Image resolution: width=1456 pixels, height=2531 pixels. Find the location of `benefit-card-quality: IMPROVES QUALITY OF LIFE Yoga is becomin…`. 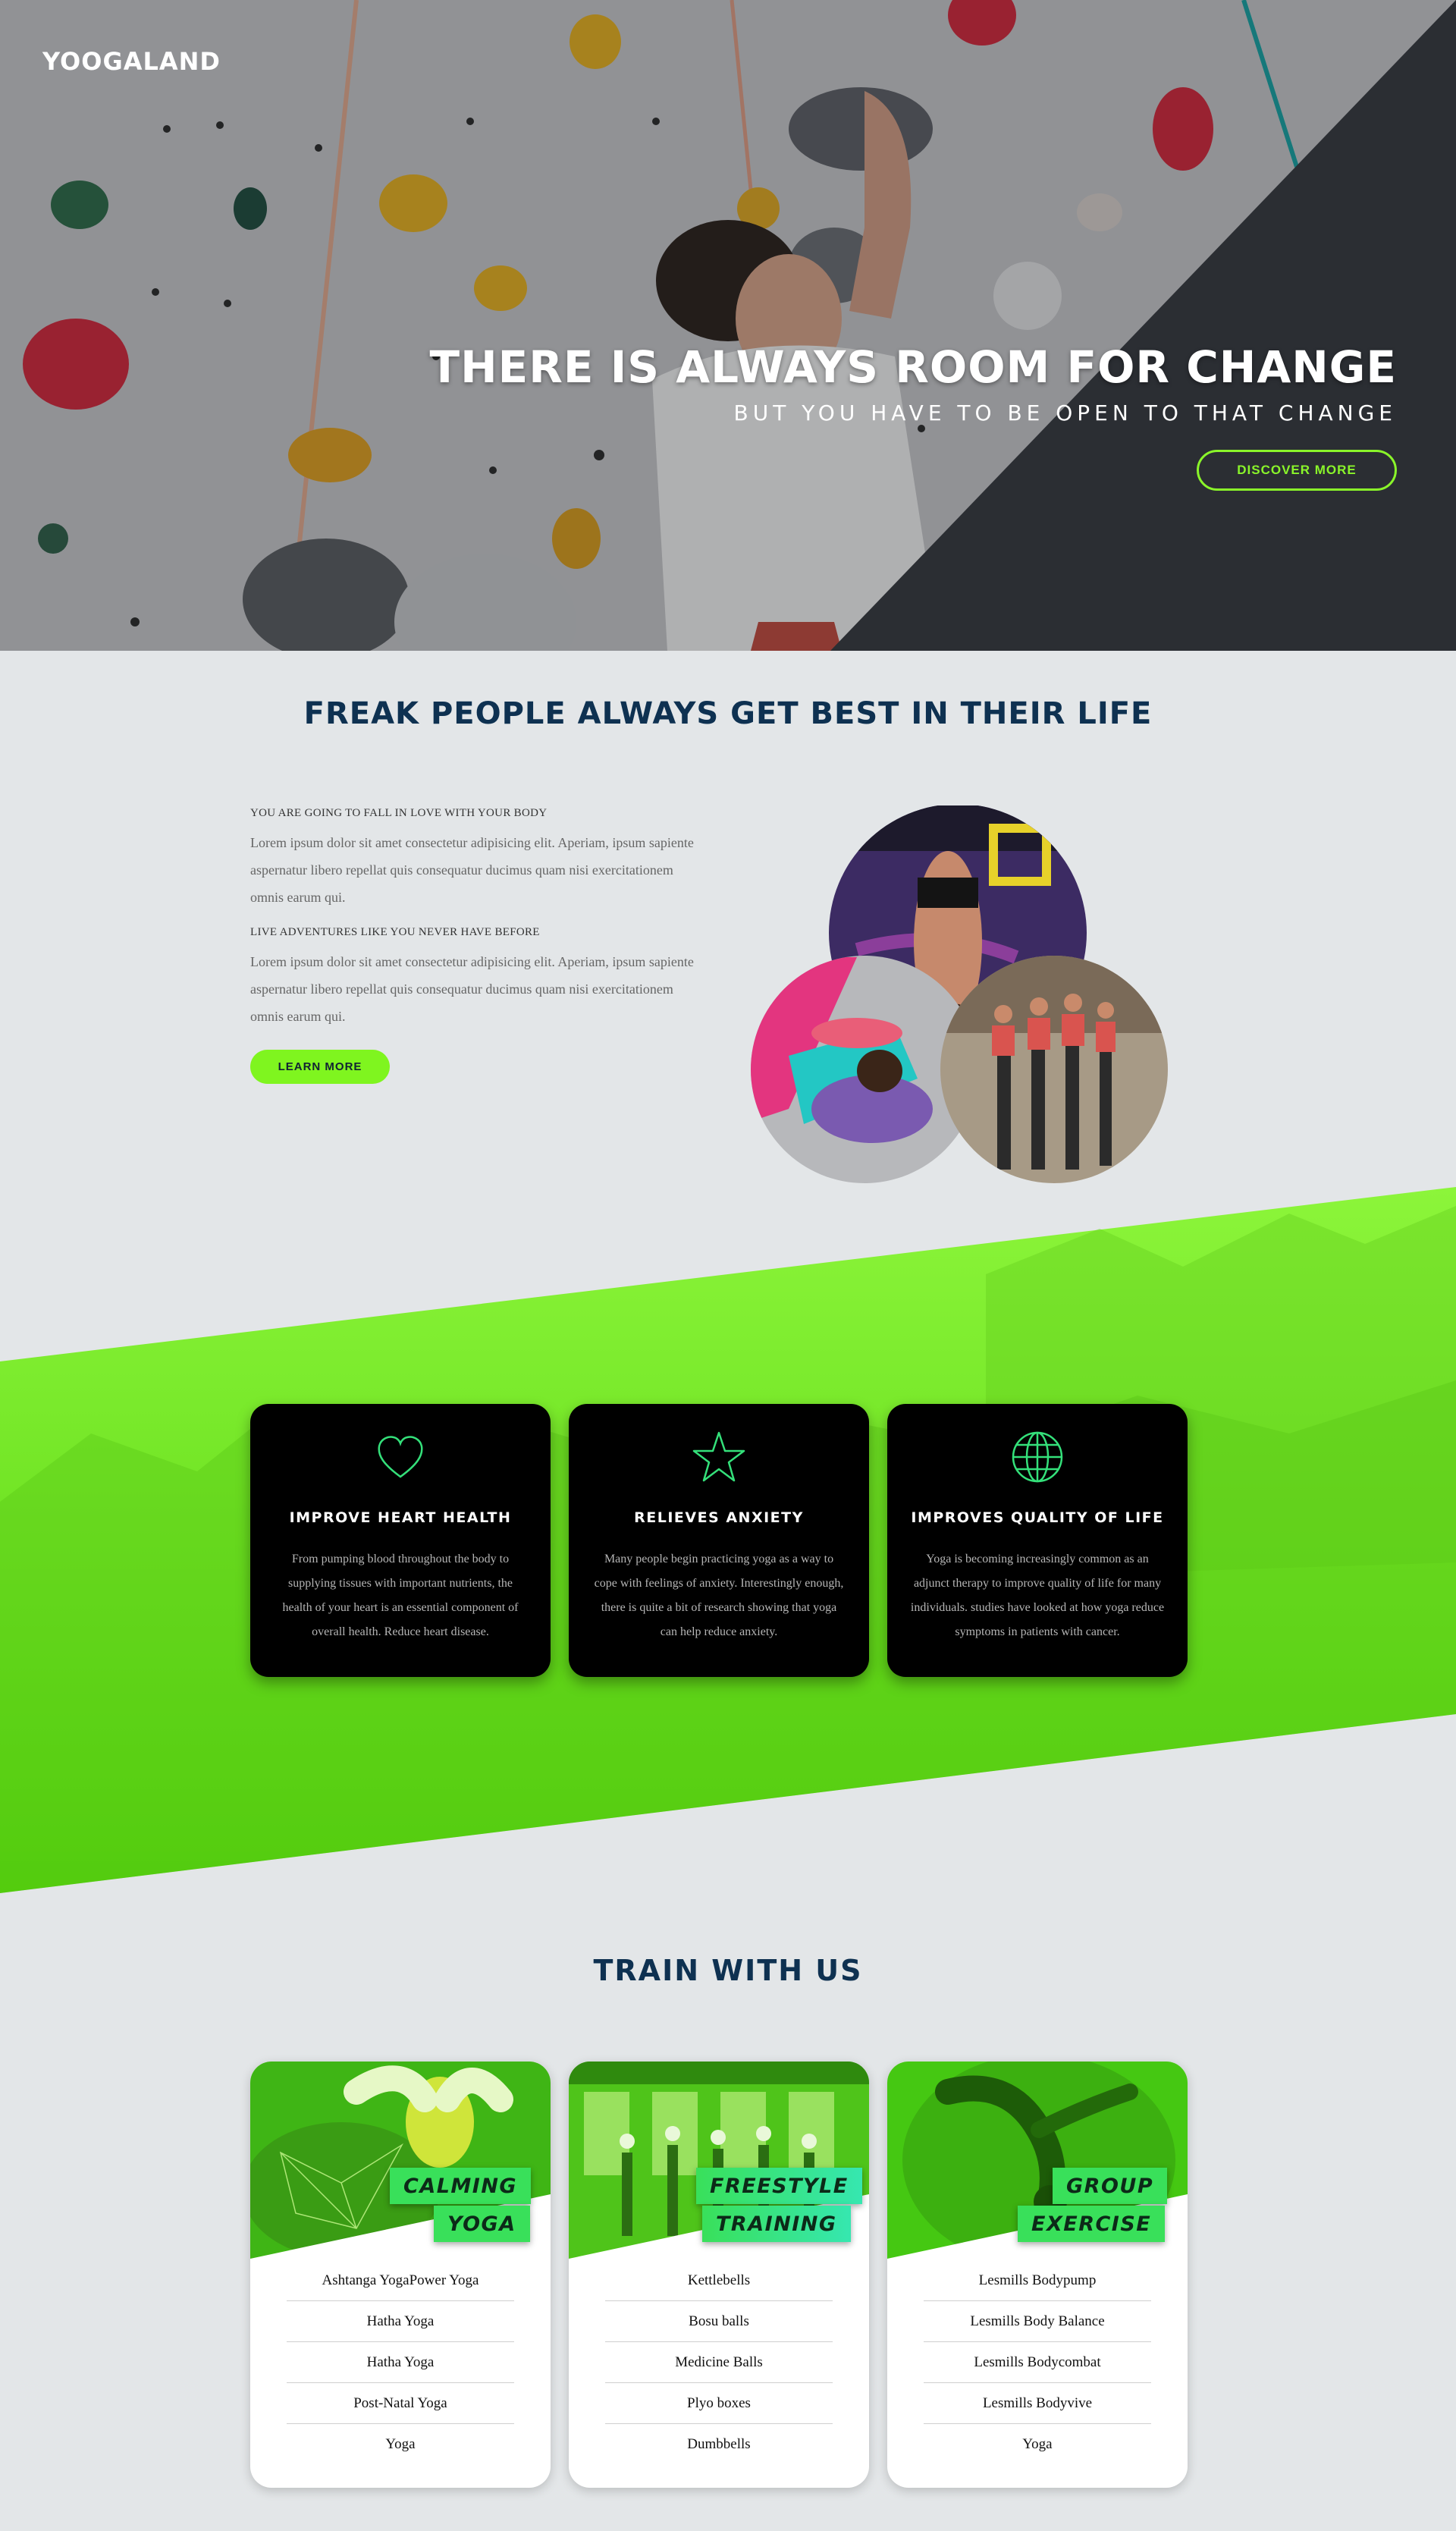

benefit-card-quality: IMPROVES QUALITY OF LIFE Yoga is becomin… is located at coordinates (1037, 1540).